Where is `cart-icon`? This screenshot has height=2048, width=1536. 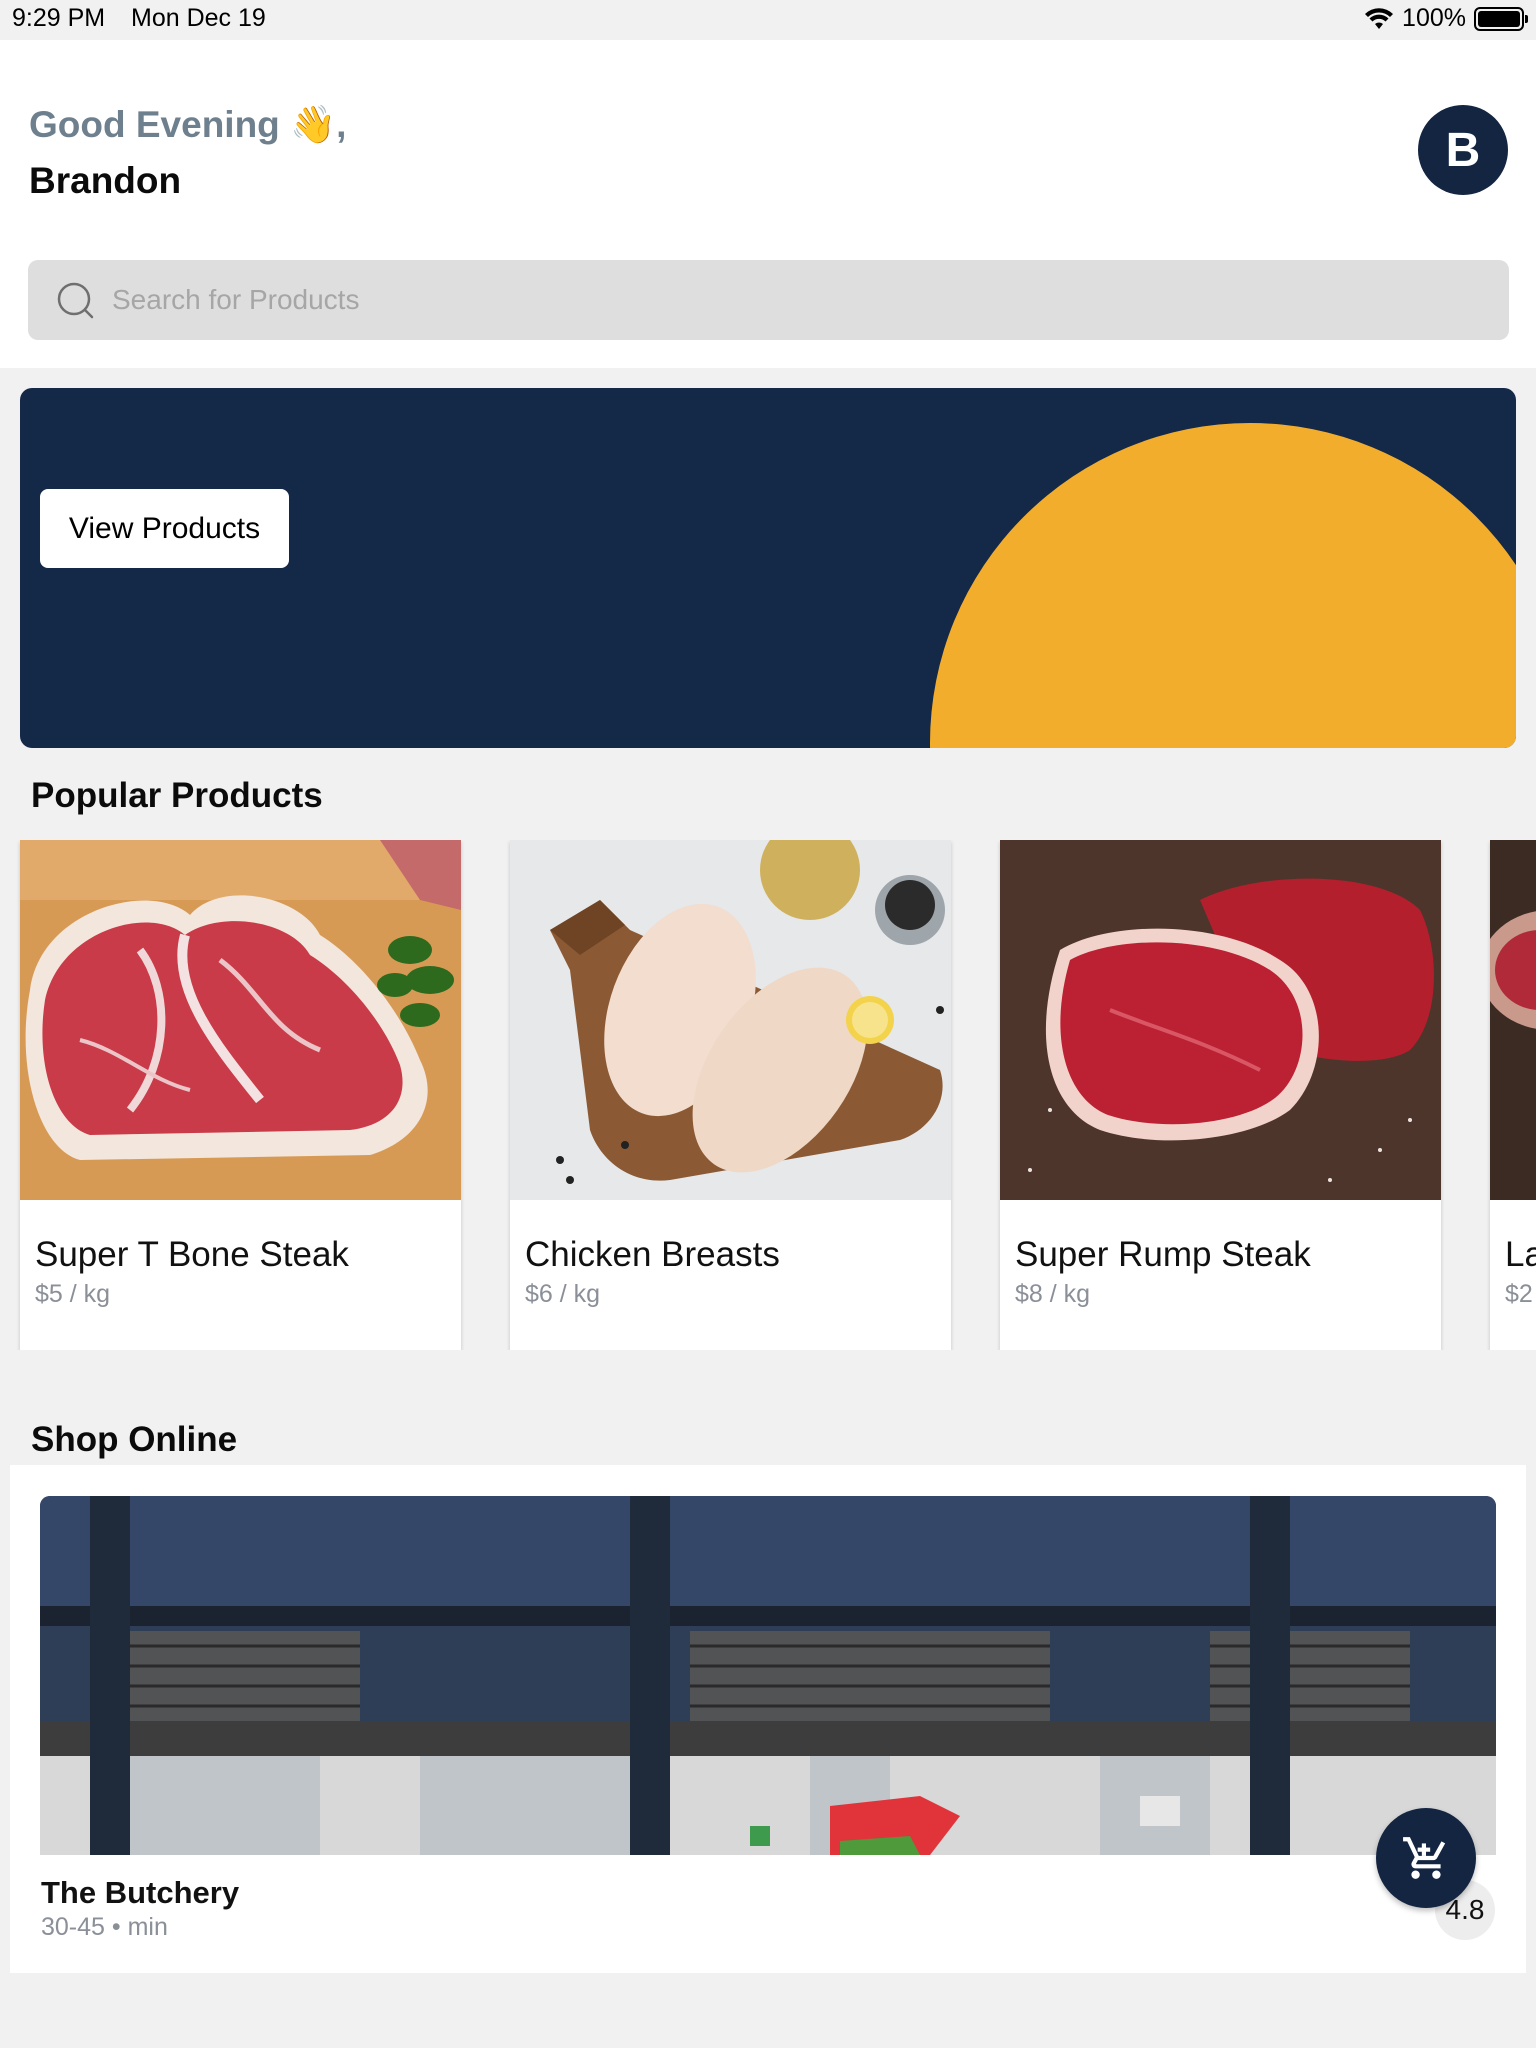
cart-icon is located at coordinates (1424, 1858).